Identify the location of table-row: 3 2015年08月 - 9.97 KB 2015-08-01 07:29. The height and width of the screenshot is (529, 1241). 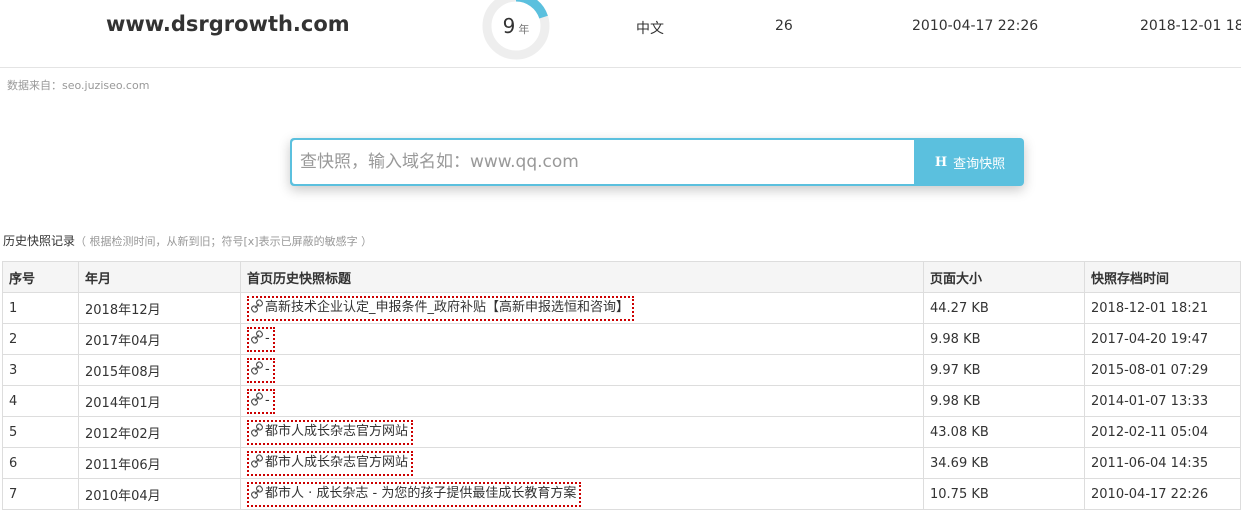
(621, 370).